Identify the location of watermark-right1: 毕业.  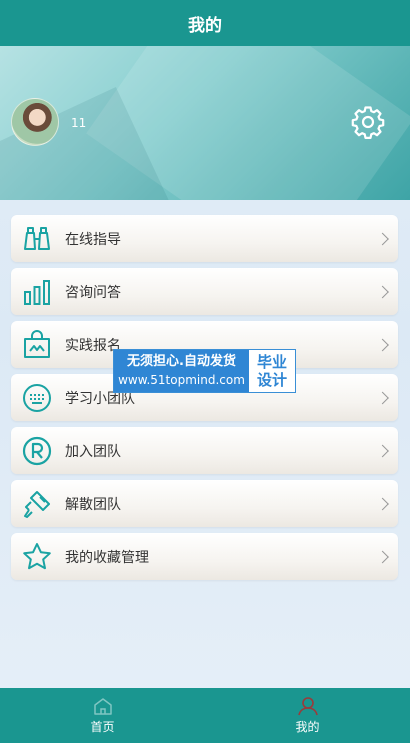
(271, 362).